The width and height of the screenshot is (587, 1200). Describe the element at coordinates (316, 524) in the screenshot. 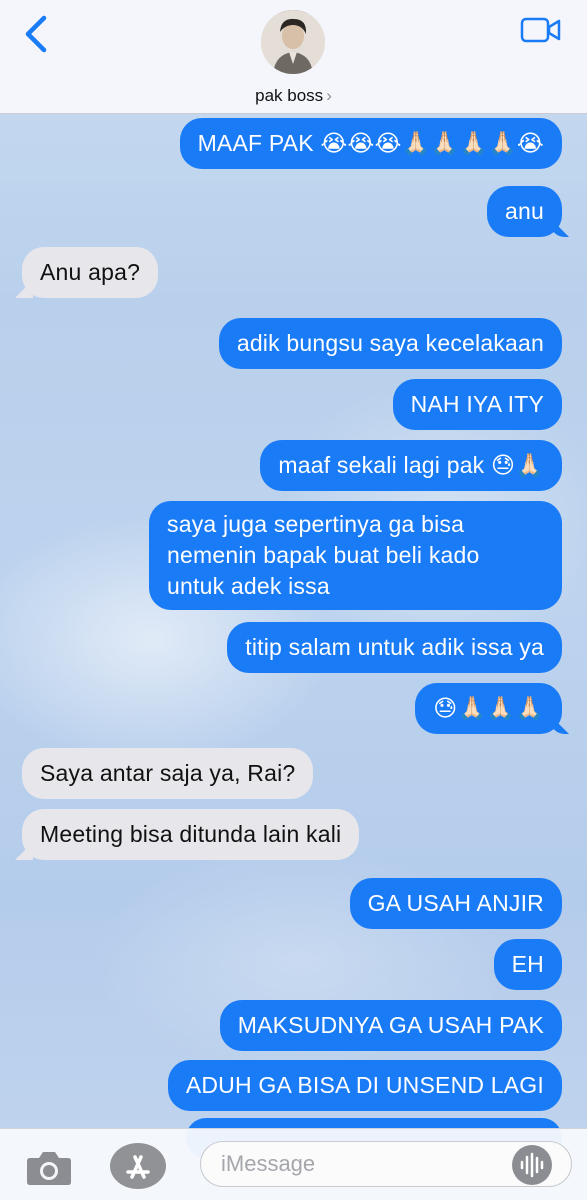

I see `message-line: saya juga sepertinya ga bisa` at that location.